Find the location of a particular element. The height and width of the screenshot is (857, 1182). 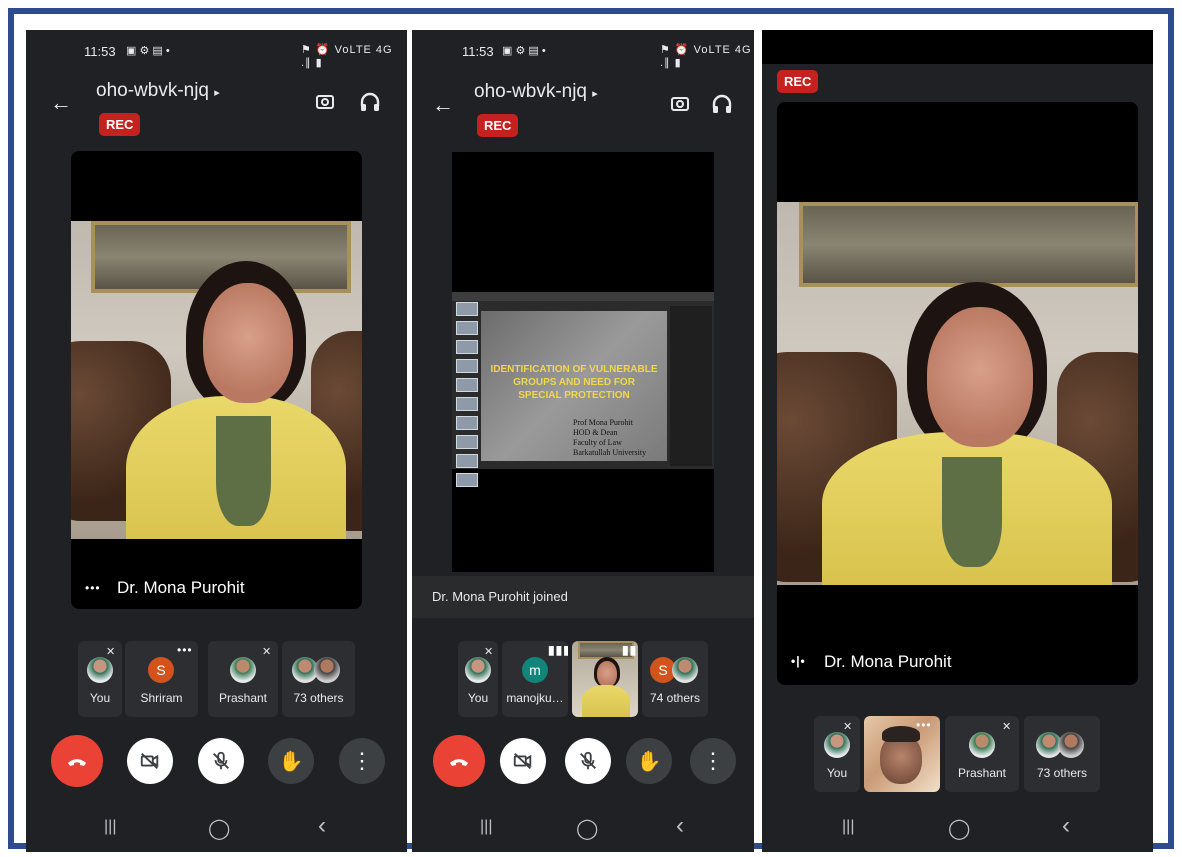

hand-icon: ✋ is located at coordinates (649, 761).